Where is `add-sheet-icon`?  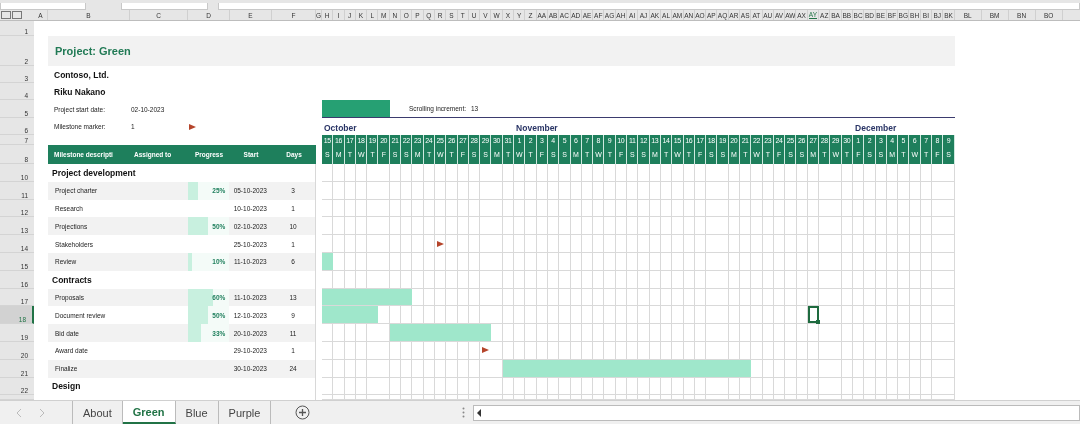 add-sheet-icon is located at coordinates (303, 412).